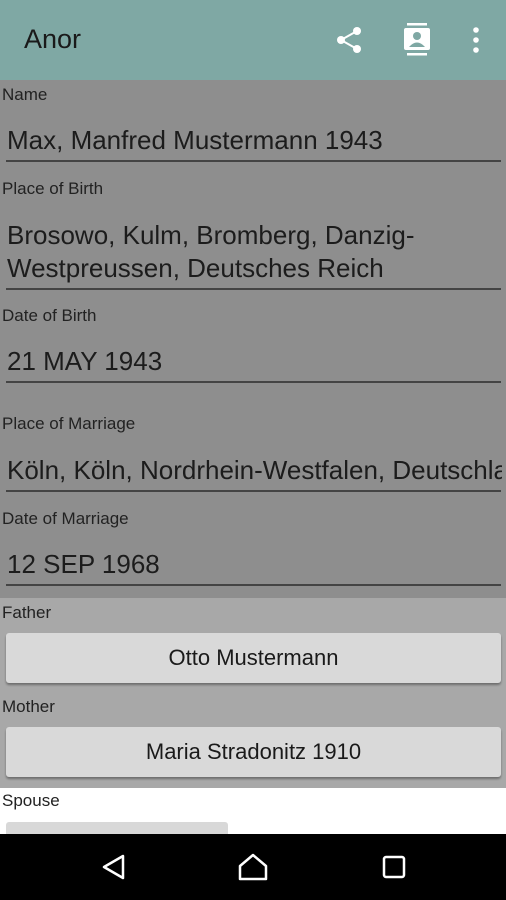 The height and width of the screenshot is (900, 506). What do you see at coordinates (254, 361) in the screenshot?
I see `date-of-birth-value: 21 MAY 1943` at bounding box center [254, 361].